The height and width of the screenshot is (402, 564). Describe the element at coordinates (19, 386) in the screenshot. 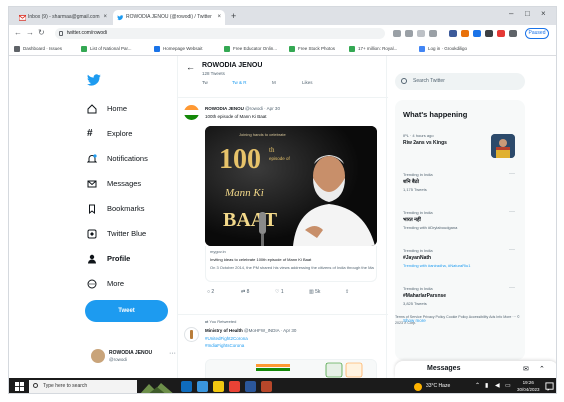

I see `windows-start-icon` at that location.